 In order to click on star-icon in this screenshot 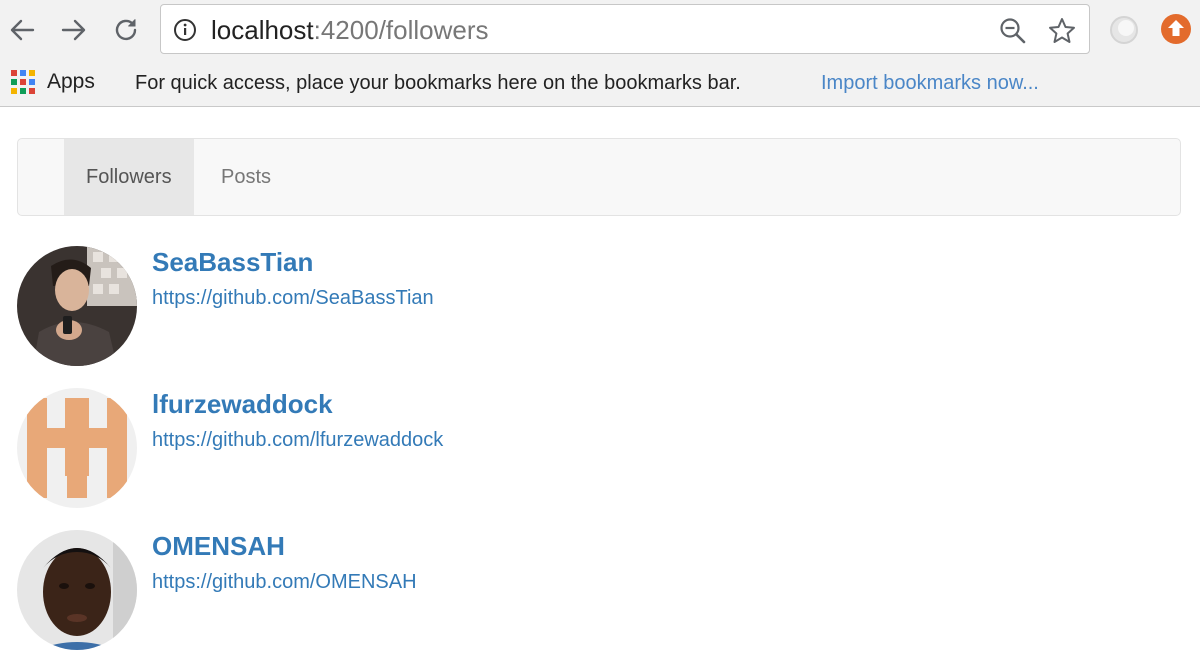, I will do `click(1062, 31)`.